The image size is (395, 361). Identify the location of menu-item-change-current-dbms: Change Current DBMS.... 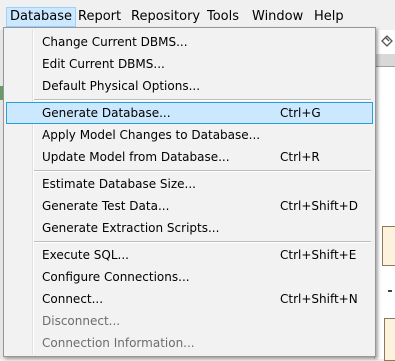
(189, 42).